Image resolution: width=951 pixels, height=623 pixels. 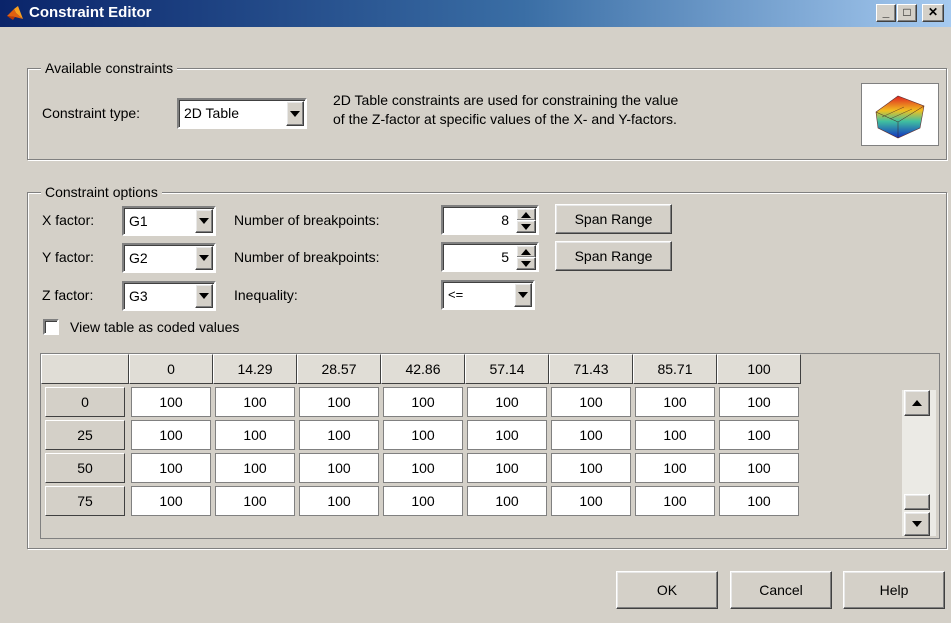 I want to click on help-button-label: Help, so click(x=894, y=590).